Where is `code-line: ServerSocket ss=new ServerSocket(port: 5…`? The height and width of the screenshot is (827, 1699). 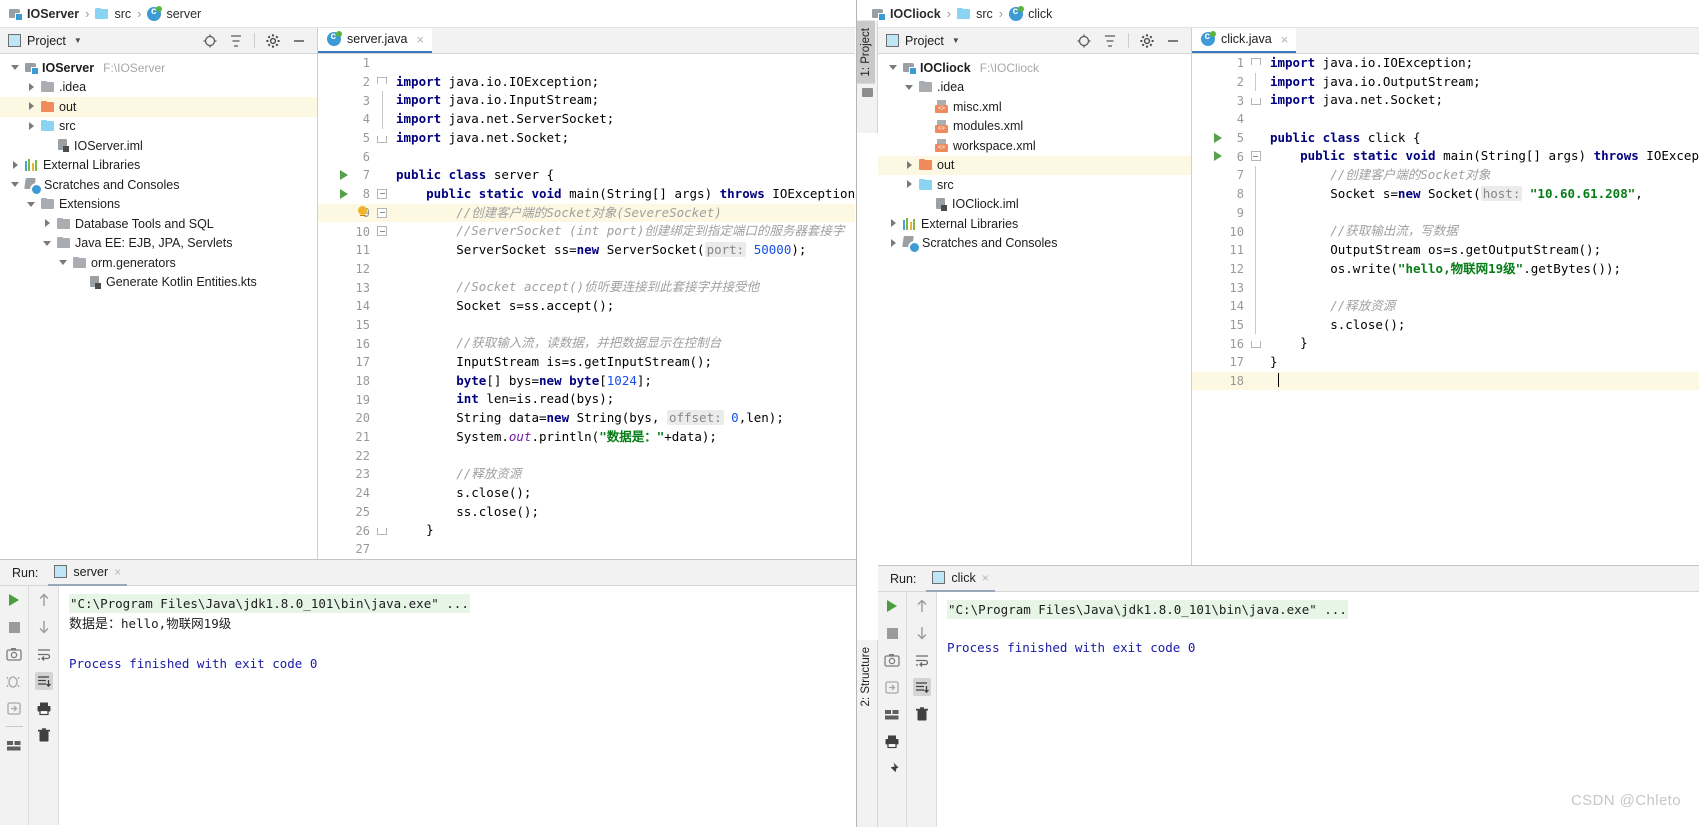
code-line: ServerSocket ss=new ServerSocket(port: 5… is located at coordinates (622, 250).